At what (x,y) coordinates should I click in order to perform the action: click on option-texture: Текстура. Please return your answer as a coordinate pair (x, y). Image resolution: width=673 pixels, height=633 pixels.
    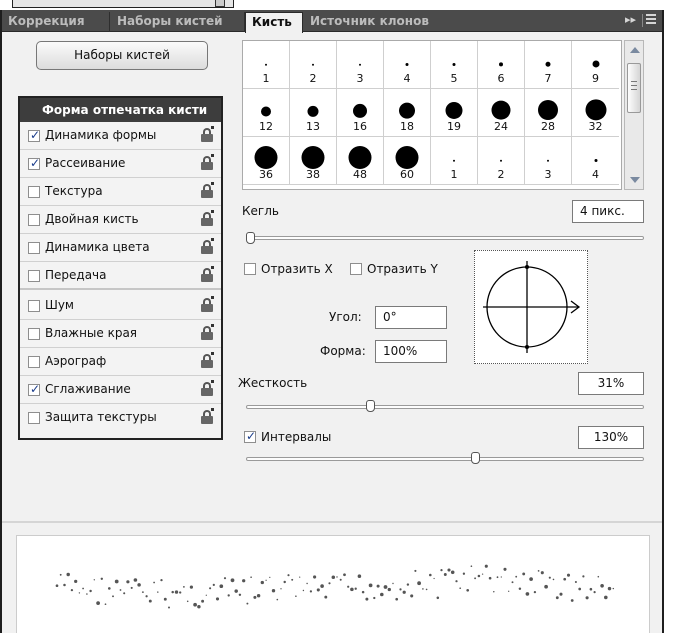
    Looking at the image, I should click on (120, 192).